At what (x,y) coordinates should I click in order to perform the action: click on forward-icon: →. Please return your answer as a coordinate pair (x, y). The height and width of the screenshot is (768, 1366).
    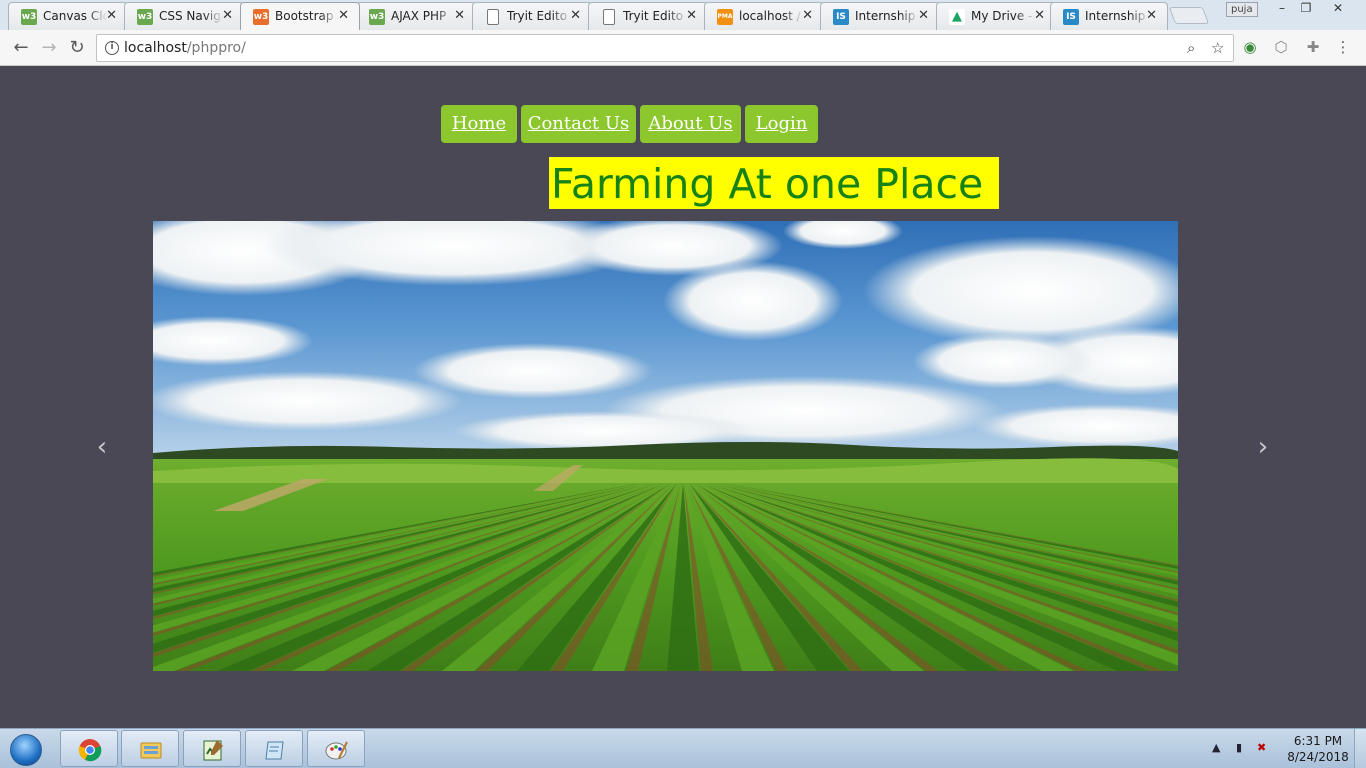
    Looking at the image, I should click on (49, 48).